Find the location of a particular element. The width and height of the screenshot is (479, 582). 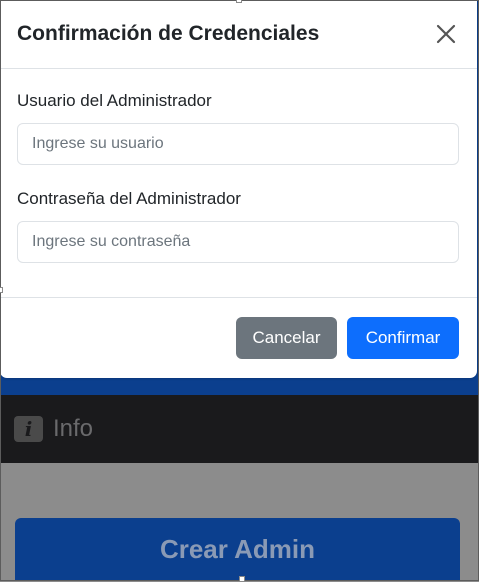

username-input is located at coordinates (238, 144).